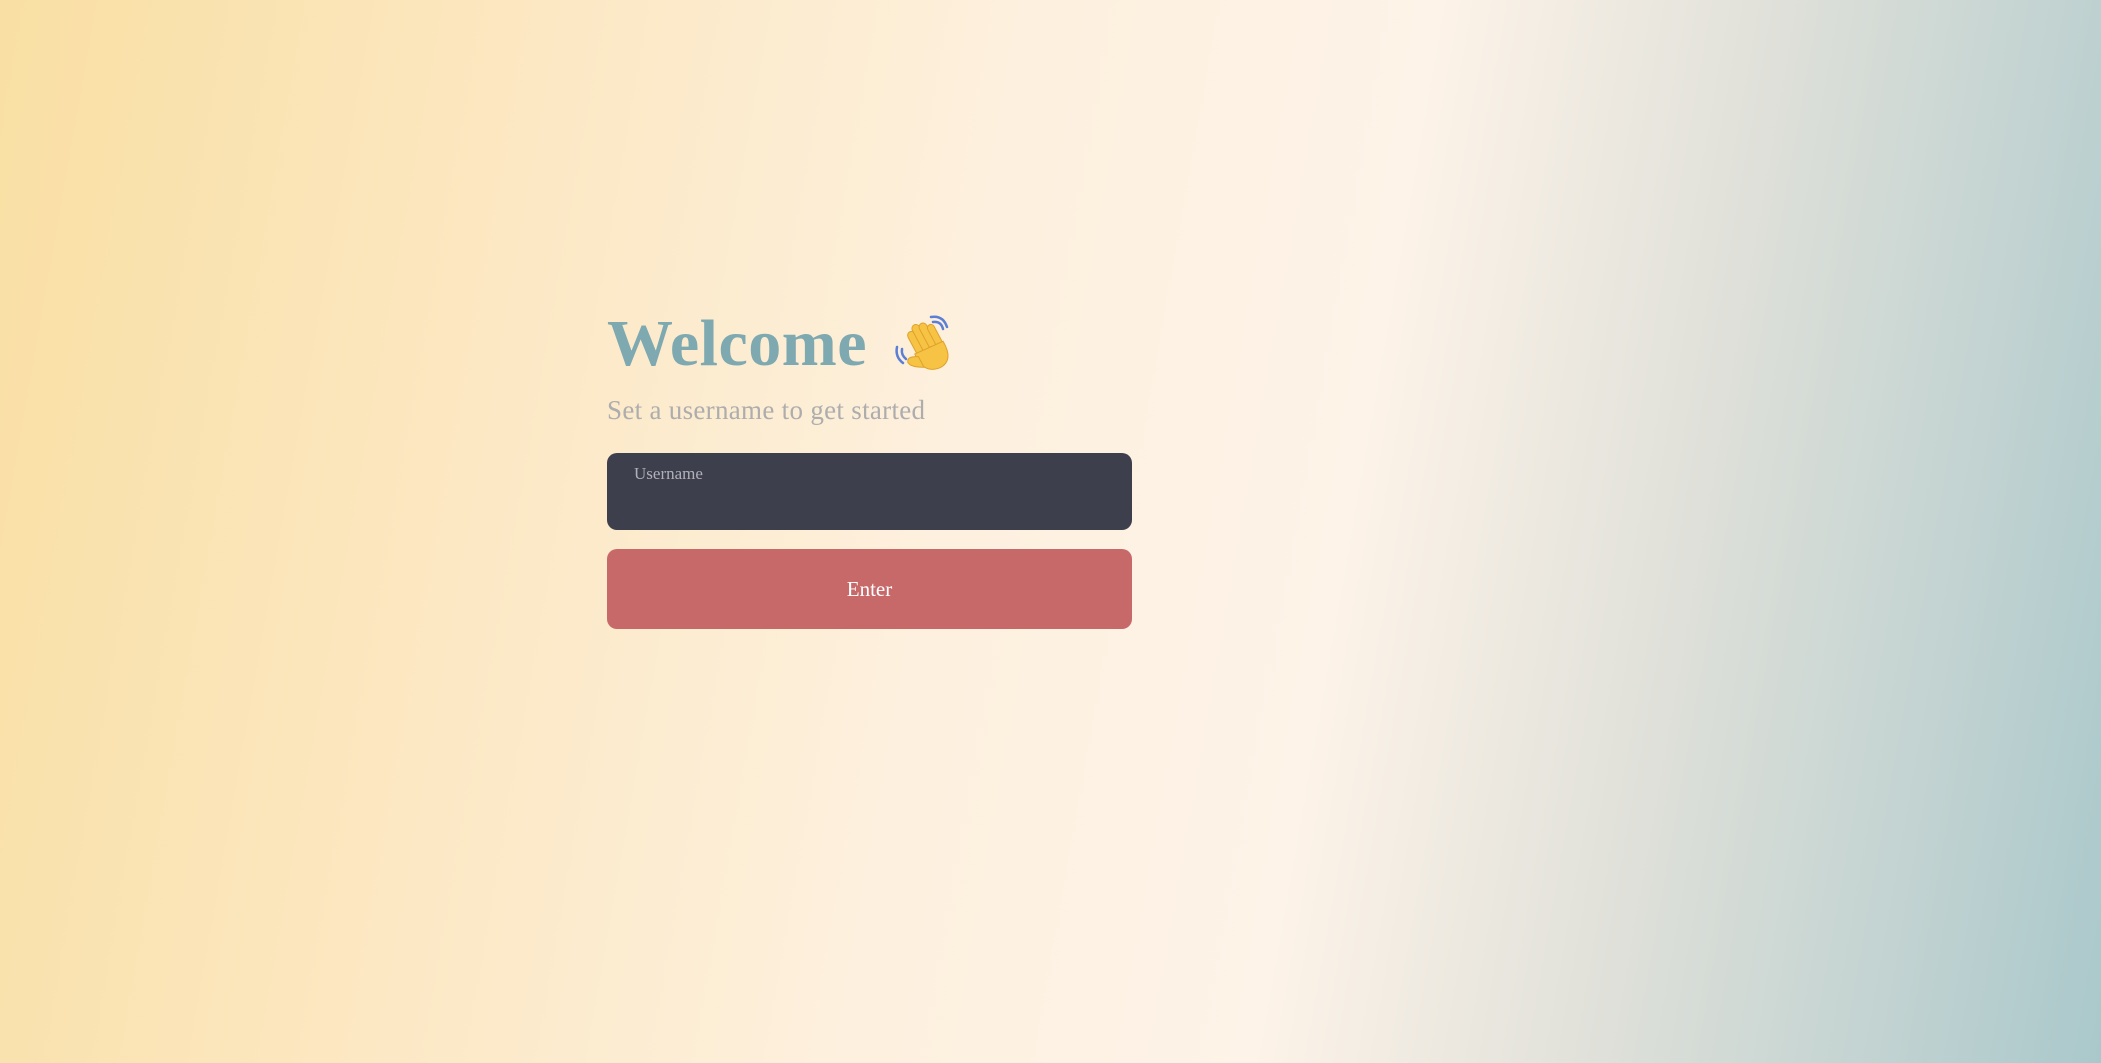 The height and width of the screenshot is (1063, 2101). Describe the element at coordinates (869, 344) in the screenshot. I see `title-row: Welcome` at that location.